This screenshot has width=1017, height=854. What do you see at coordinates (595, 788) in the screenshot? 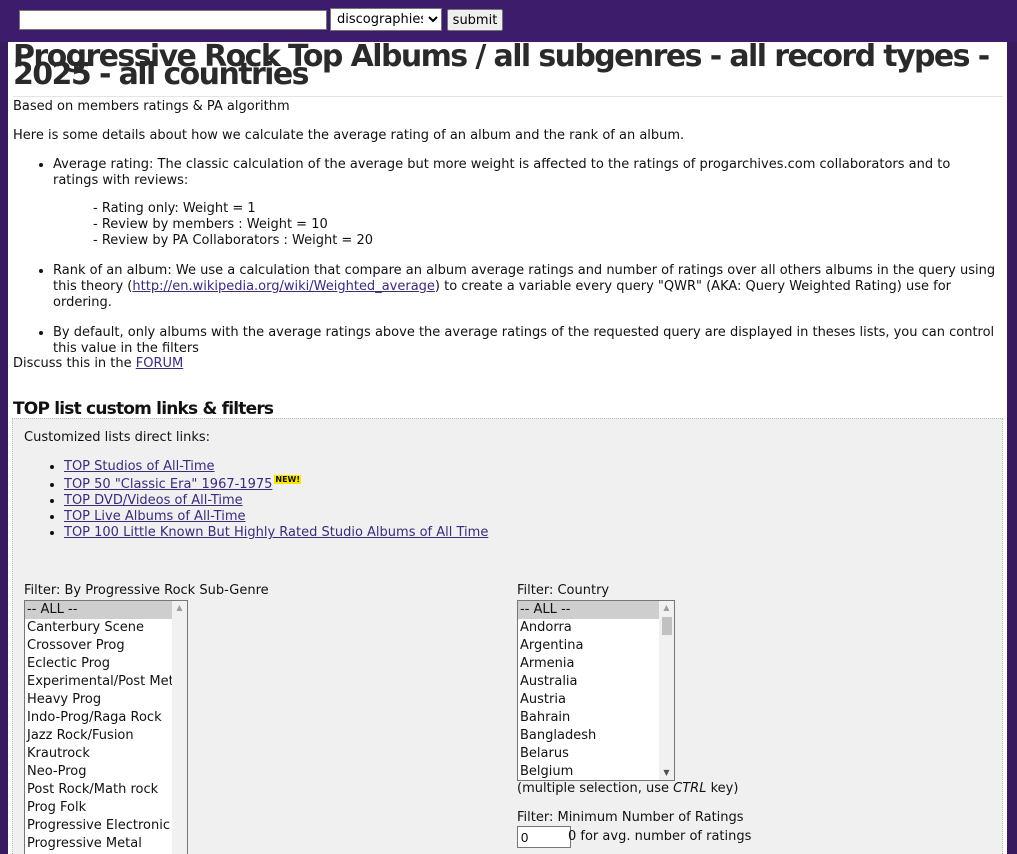
I see `multi-note-text: (multiple selection, use` at bounding box center [595, 788].